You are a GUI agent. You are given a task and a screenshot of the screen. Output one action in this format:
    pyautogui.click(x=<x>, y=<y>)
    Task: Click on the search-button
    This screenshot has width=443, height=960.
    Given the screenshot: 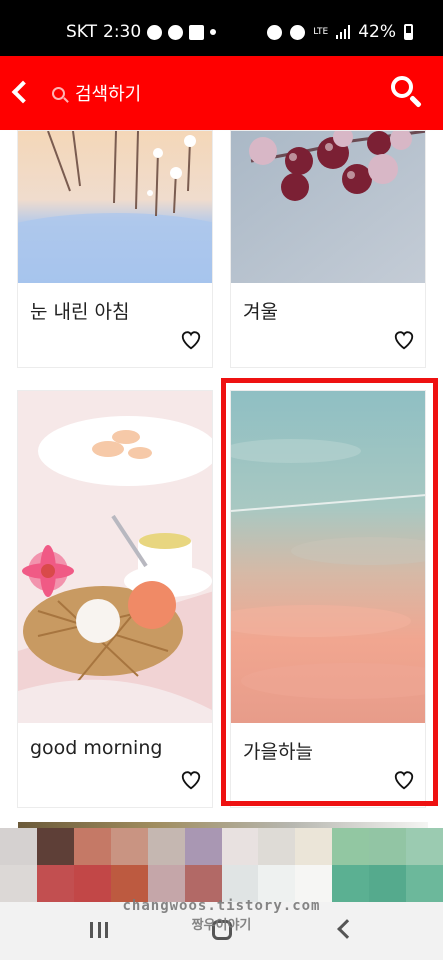 What is the action you would take?
    pyautogui.click(x=406, y=92)
    